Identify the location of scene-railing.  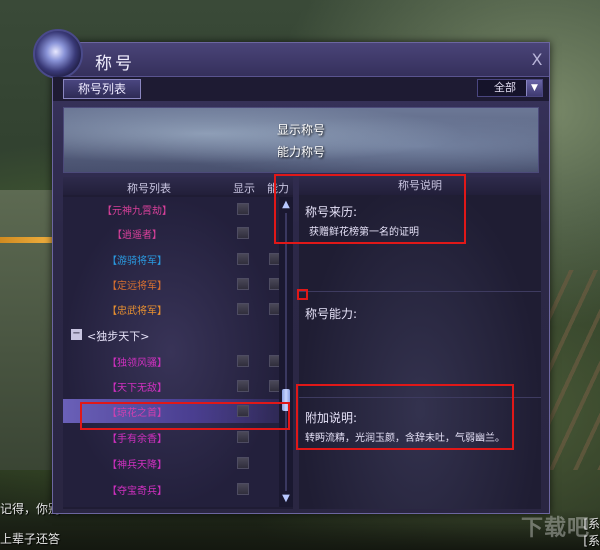
(572, 370).